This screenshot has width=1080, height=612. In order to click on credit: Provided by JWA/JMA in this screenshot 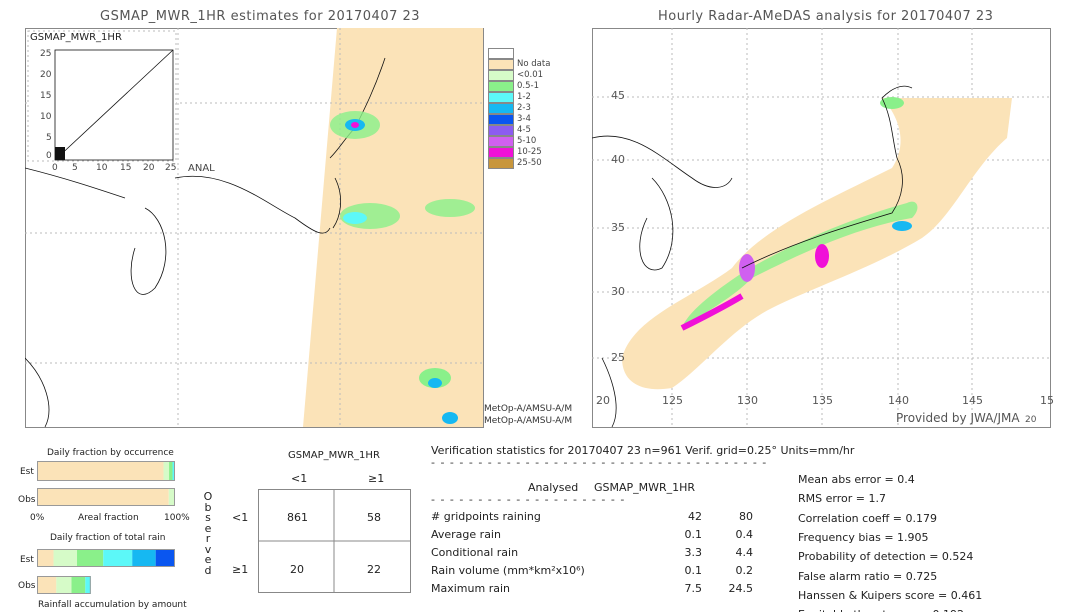, I will do `click(958, 418)`.